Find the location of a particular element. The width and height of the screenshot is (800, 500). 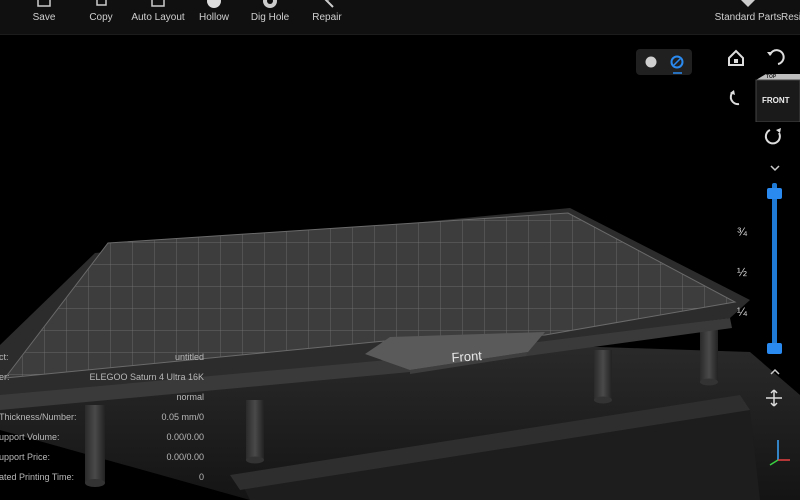

info-value: ELEGOO Saturn 4 Ultra 16K is located at coordinates (146, 377).